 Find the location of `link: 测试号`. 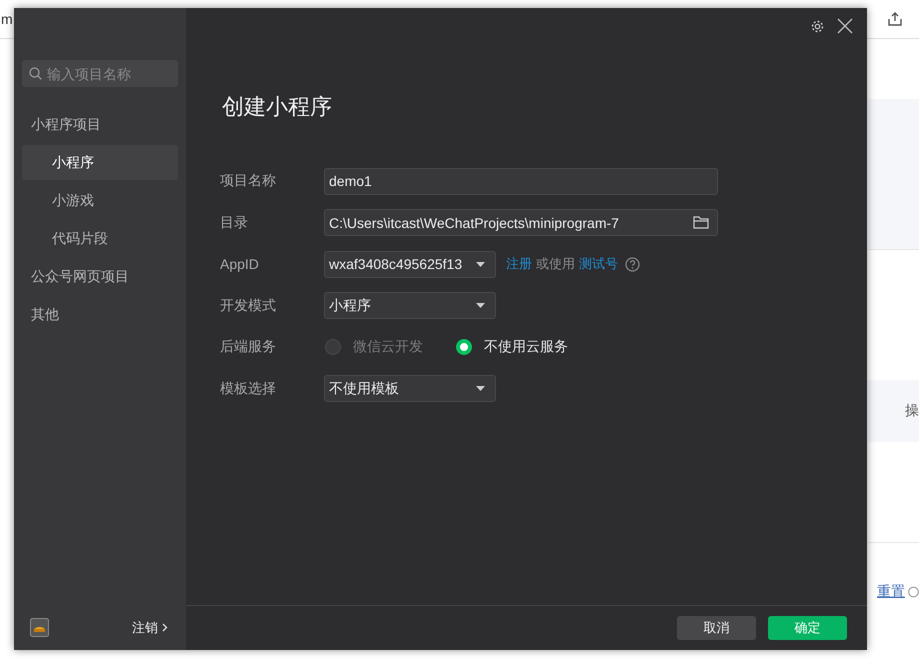

link: 测试号 is located at coordinates (598, 264).